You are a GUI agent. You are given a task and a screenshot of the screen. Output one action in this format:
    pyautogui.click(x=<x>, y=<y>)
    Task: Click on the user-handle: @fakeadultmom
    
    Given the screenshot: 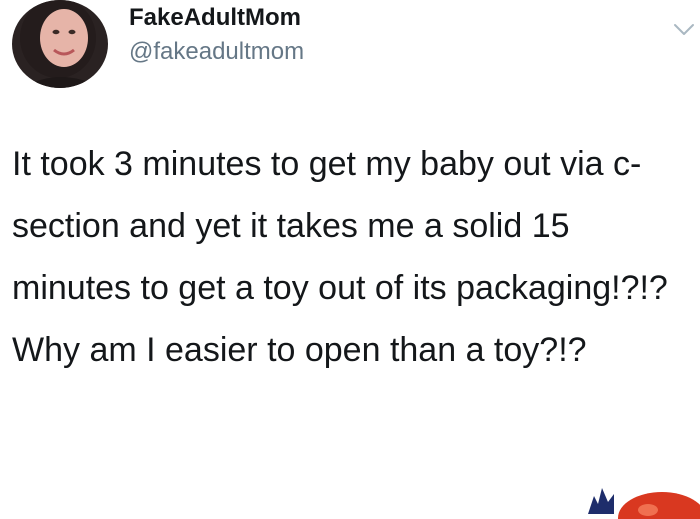 What is the action you would take?
    pyautogui.click(x=216, y=52)
    